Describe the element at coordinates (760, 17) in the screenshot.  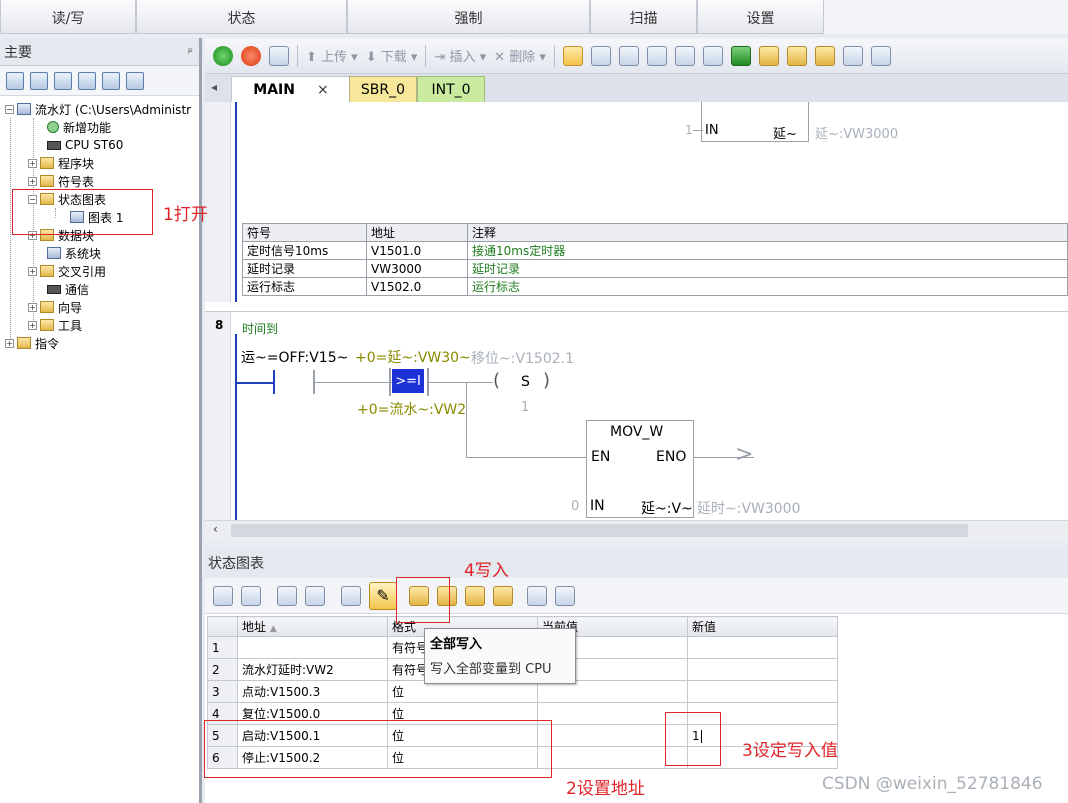
I see `ribbon-tab-settings: 设置` at that location.